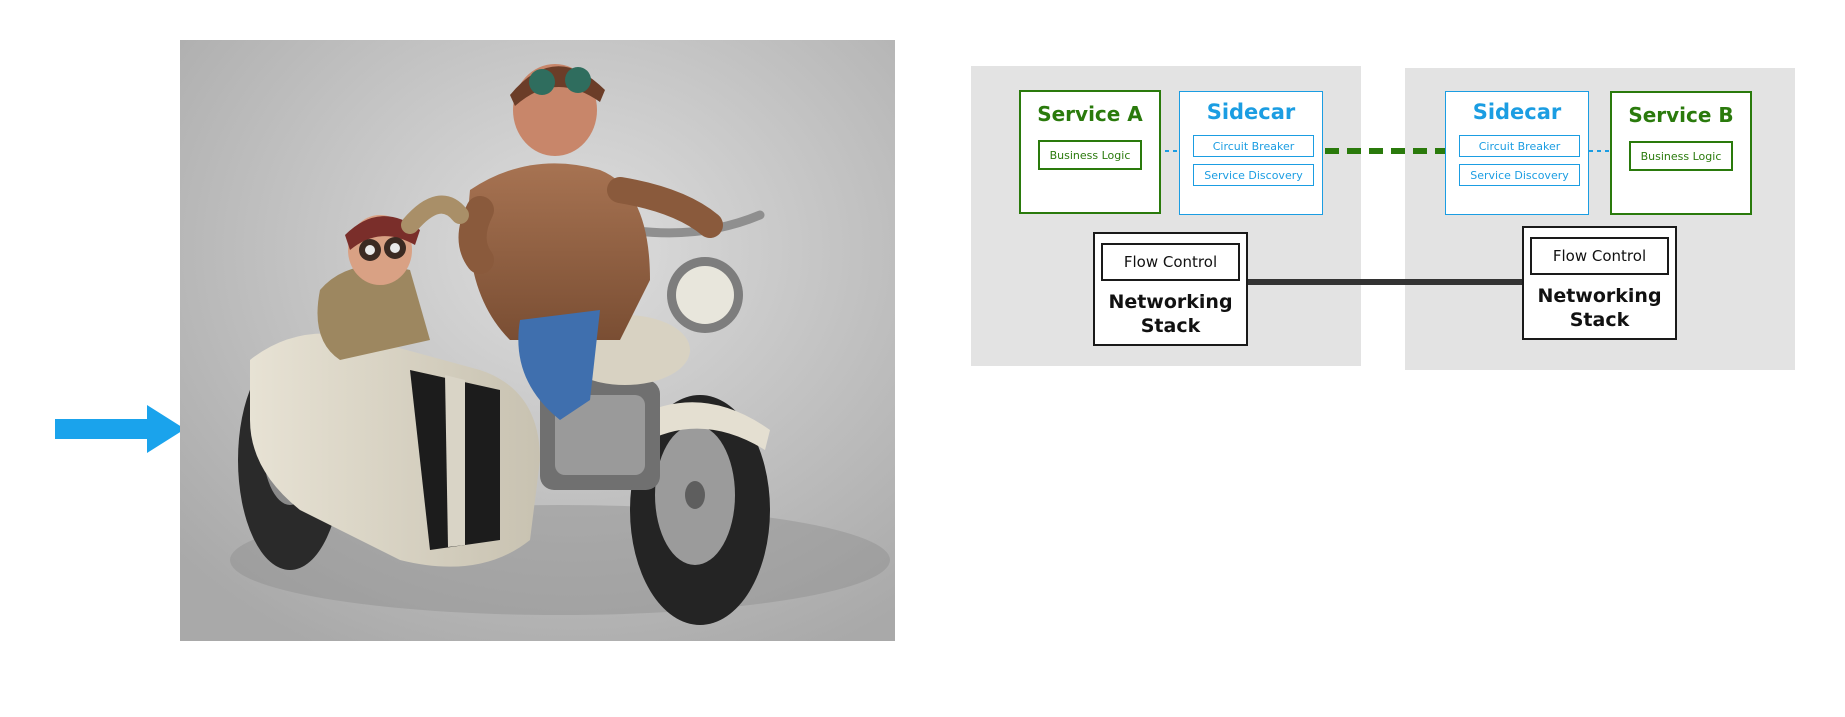 The image size is (1845, 717). I want to click on service-a-box: Service A Business Logic, so click(1090, 152).